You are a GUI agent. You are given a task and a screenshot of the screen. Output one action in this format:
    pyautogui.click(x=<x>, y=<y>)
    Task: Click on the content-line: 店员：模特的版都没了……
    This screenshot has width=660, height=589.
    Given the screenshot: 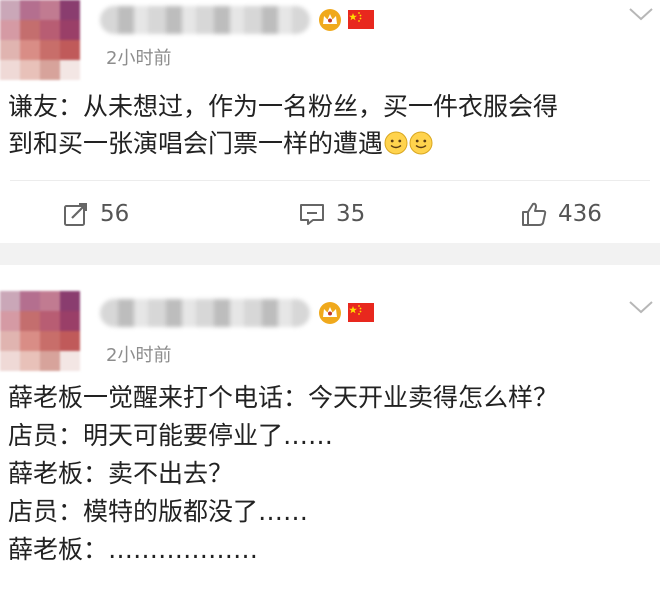 What is the action you would take?
    pyautogui.click(x=158, y=511)
    